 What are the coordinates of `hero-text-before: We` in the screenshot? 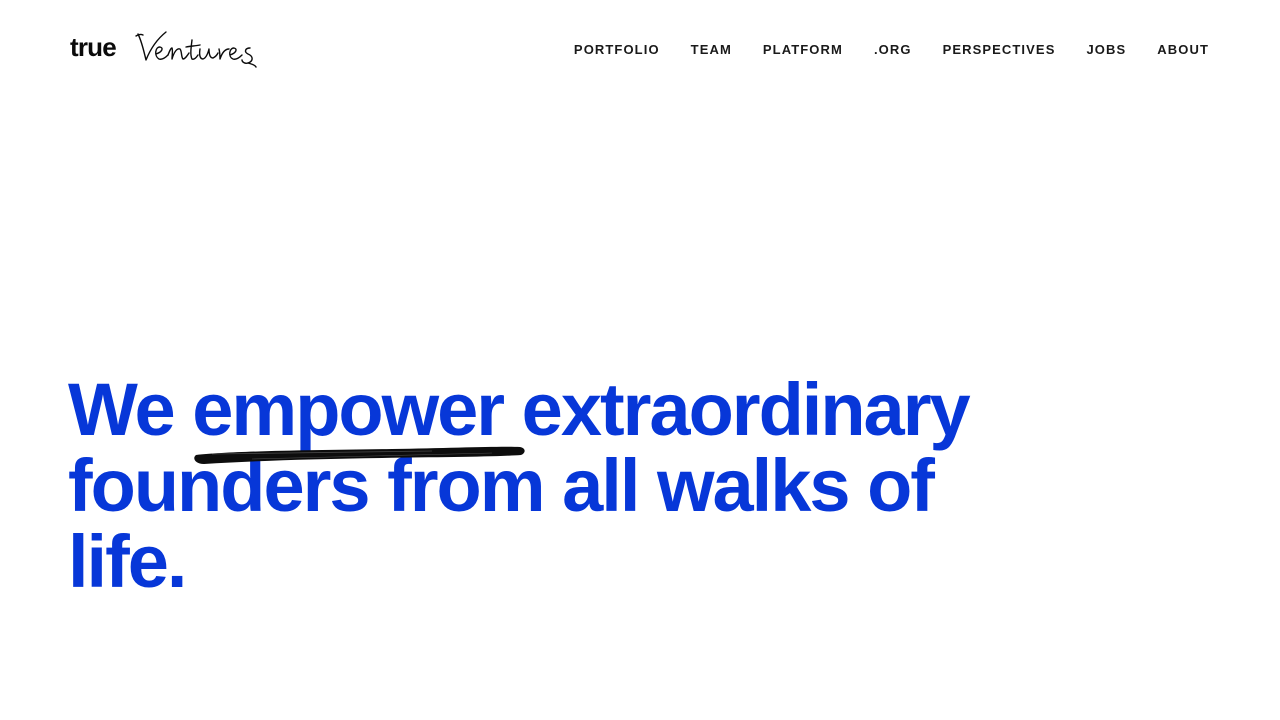 It's located at (130, 409).